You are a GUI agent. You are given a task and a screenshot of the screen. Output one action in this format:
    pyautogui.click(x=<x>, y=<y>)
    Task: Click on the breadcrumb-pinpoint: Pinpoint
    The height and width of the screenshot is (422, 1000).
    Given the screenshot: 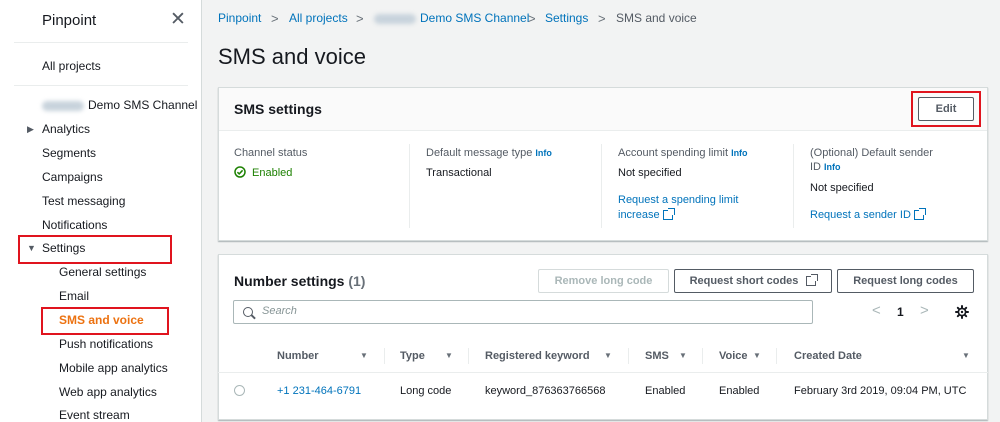 What is the action you would take?
    pyautogui.click(x=239, y=18)
    